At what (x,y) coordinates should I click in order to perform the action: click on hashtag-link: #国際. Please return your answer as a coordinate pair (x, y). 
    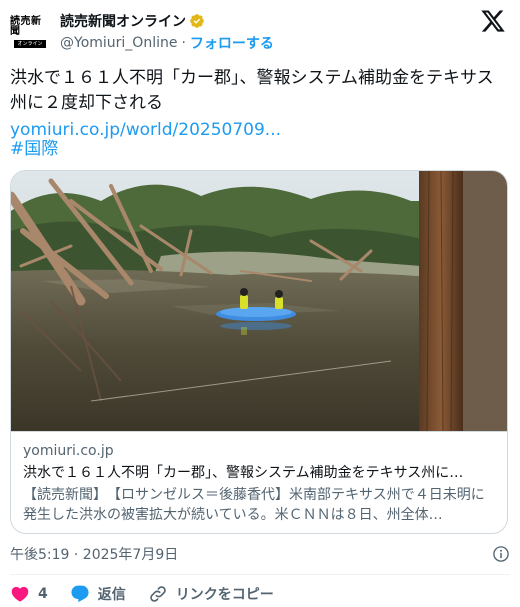
    Looking at the image, I should click on (34, 149).